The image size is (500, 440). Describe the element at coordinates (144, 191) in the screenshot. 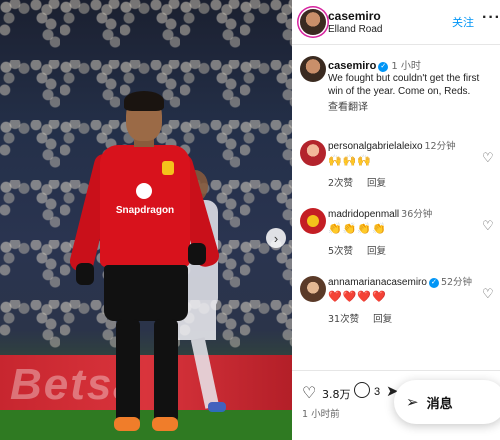

I see `sponsor-logo` at that location.